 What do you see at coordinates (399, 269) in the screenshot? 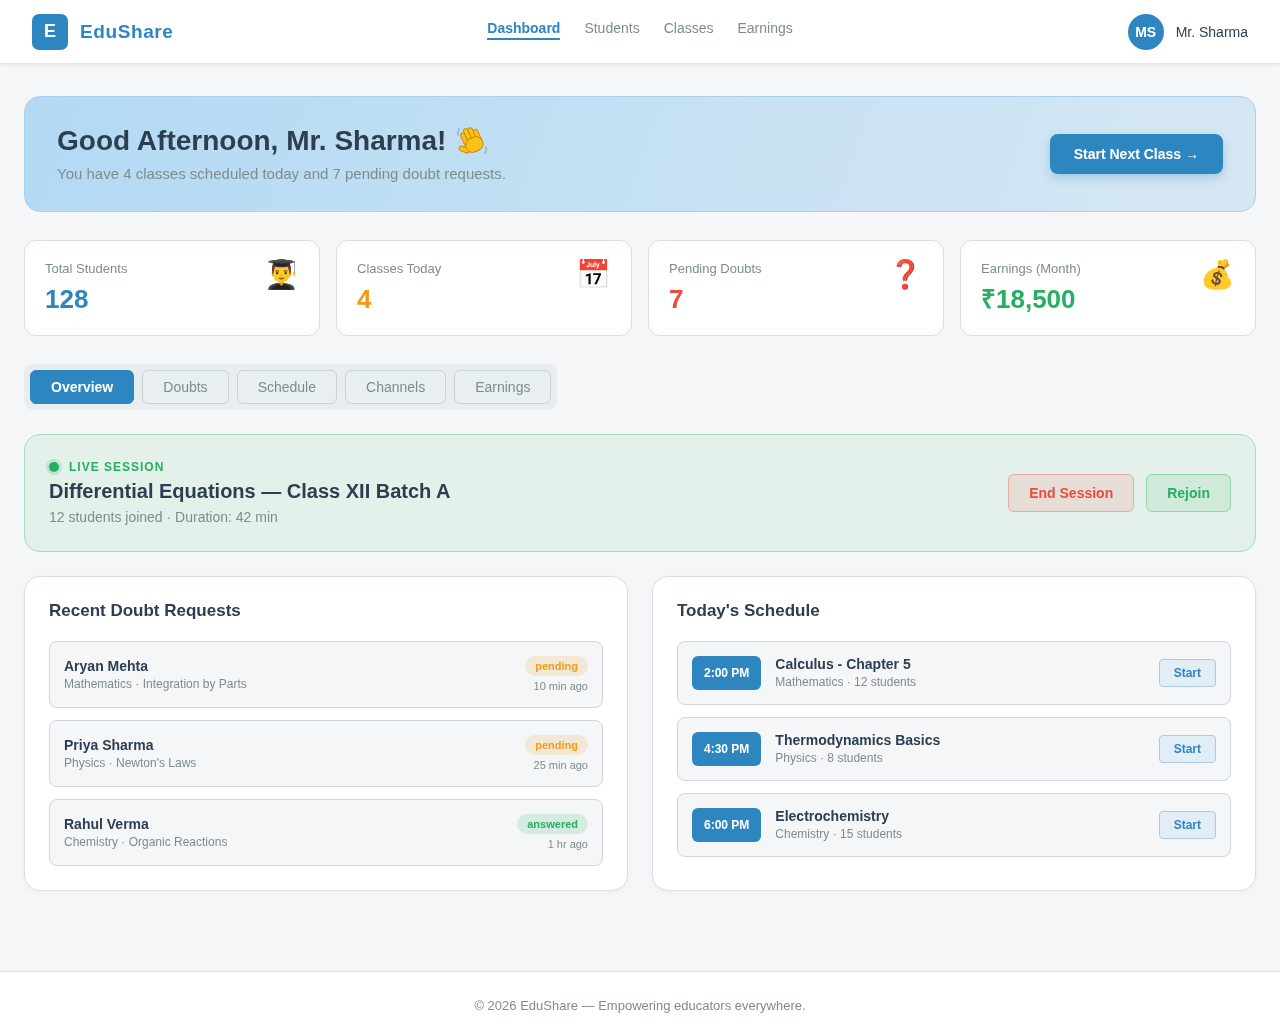
I see `stat-label: Classes Today` at bounding box center [399, 269].